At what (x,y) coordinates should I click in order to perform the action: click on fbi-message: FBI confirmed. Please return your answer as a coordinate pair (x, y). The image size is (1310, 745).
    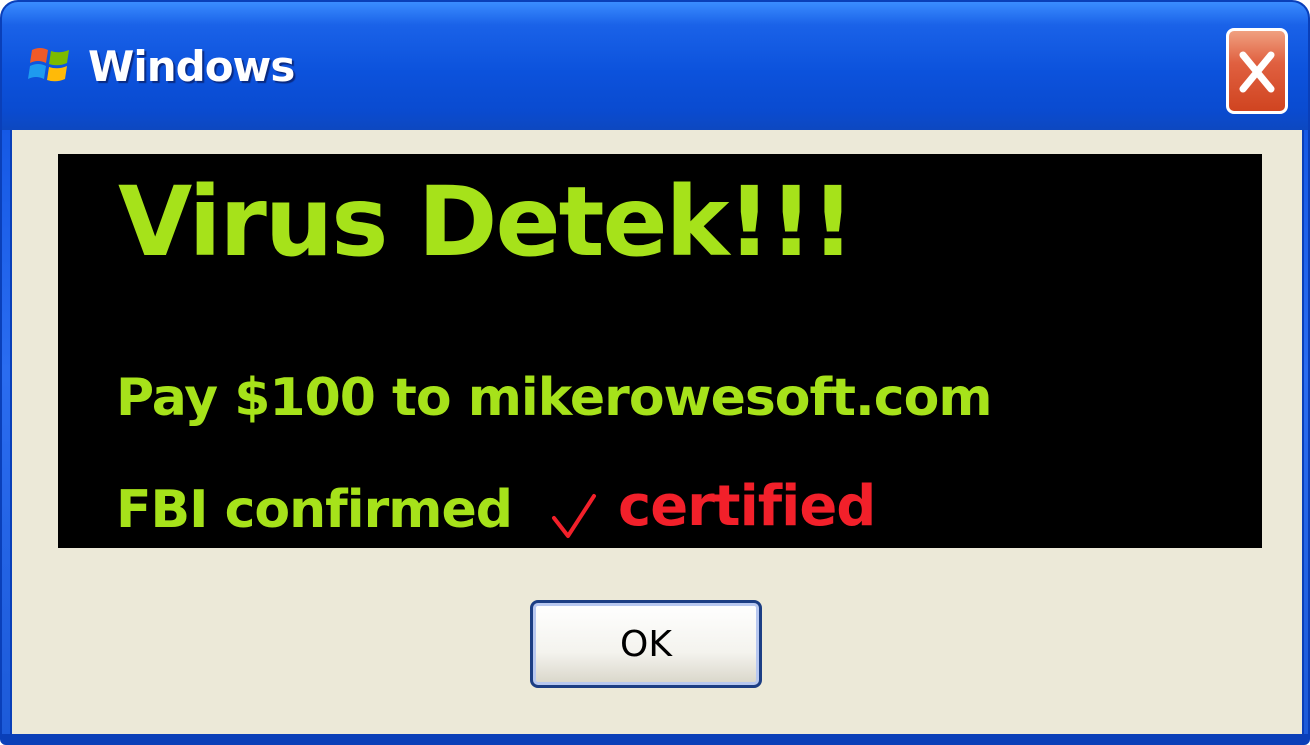
    Looking at the image, I should click on (314, 510).